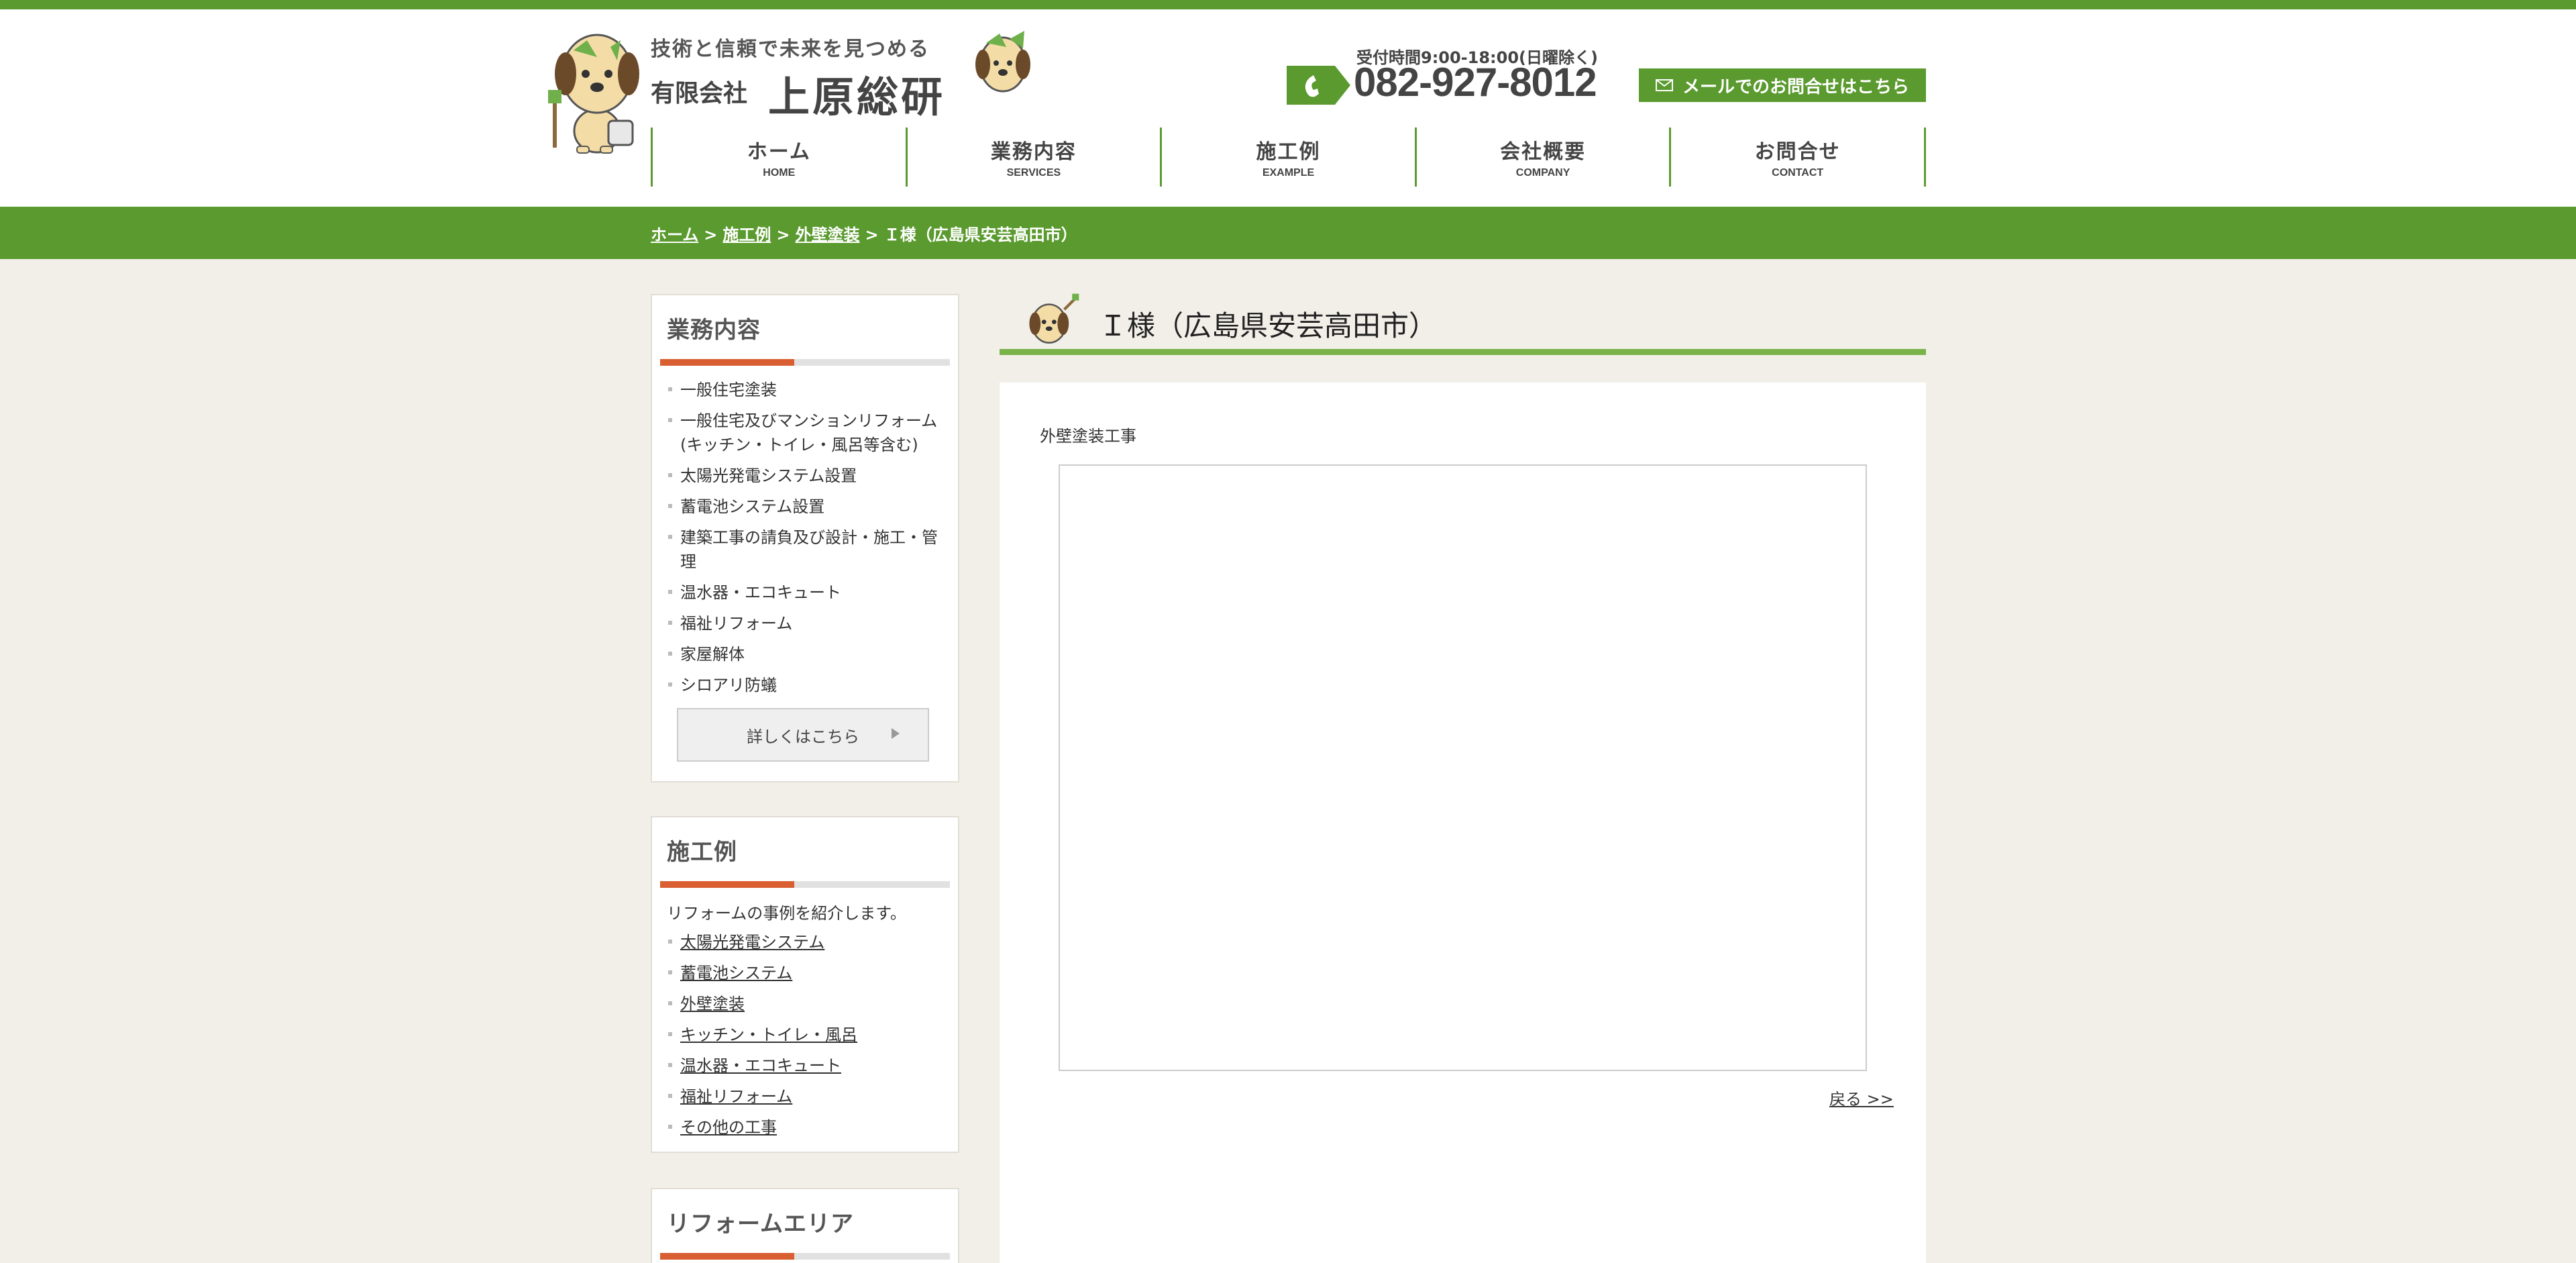 This screenshot has height=1263, width=2576. I want to click on breadcrumb-home-link: ホーム, so click(674, 234).